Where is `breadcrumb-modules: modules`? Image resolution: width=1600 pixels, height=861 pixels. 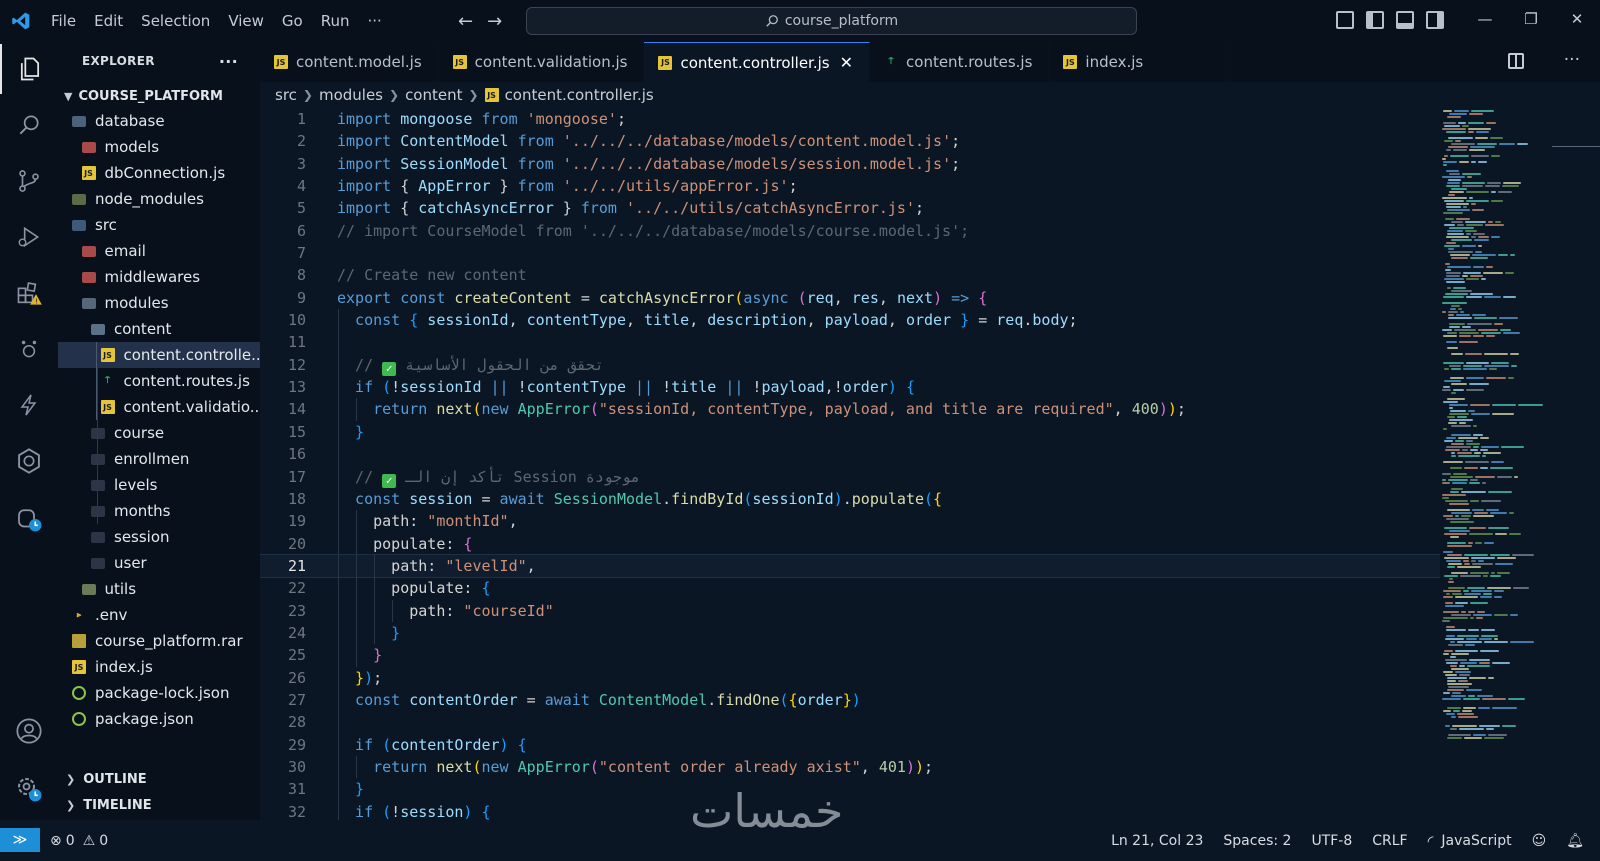 breadcrumb-modules: modules is located at coordinates (351, 95).